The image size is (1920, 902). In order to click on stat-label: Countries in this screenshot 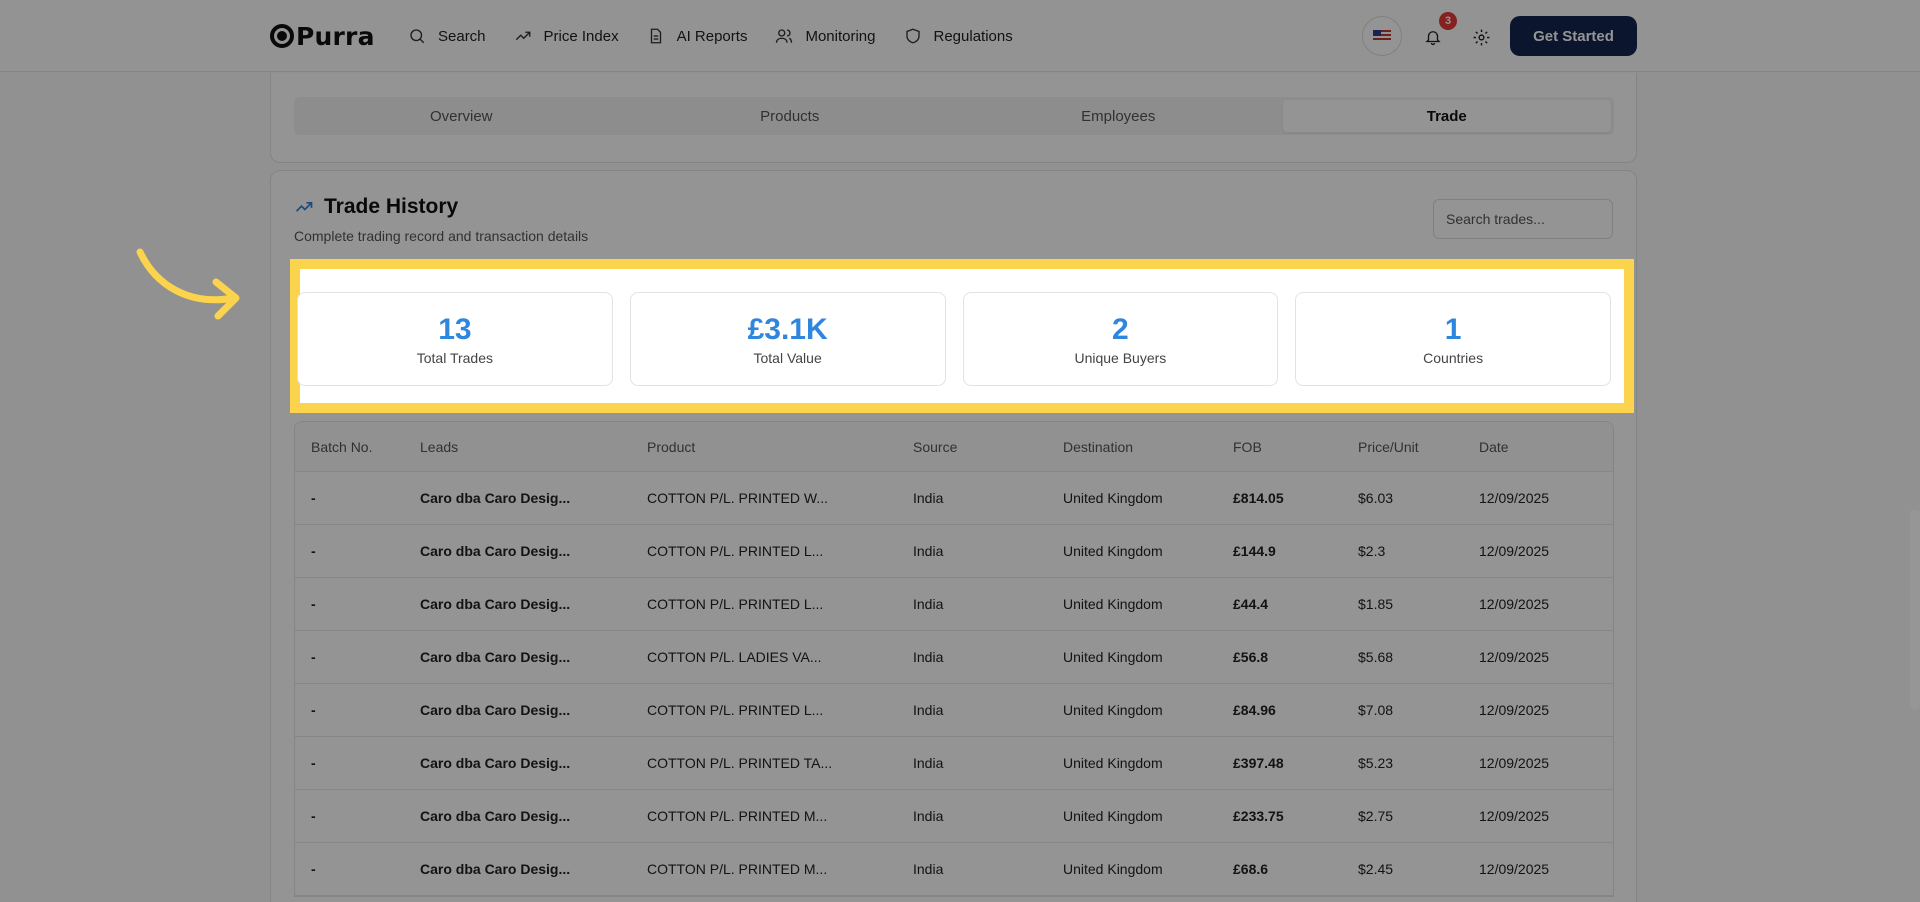, I will do `click(1453, 357)`.